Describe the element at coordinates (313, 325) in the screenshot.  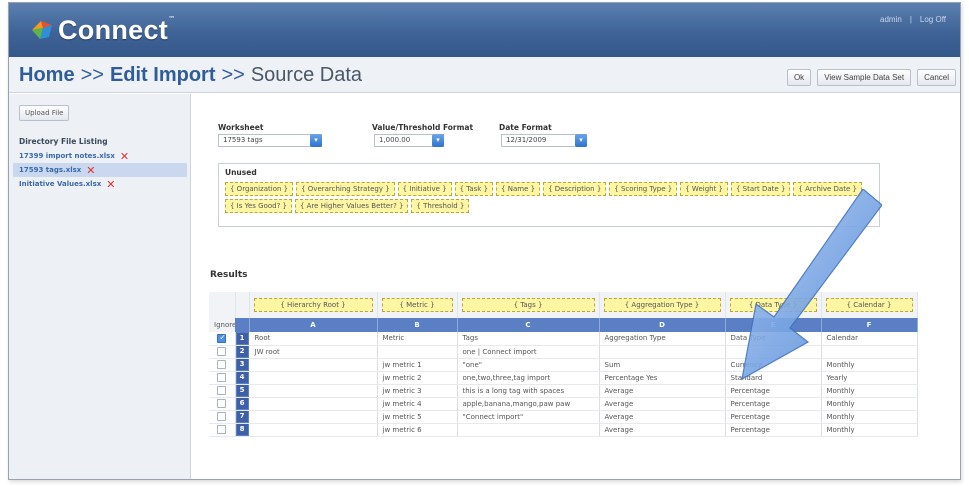
I see `column-header: A` at that location.